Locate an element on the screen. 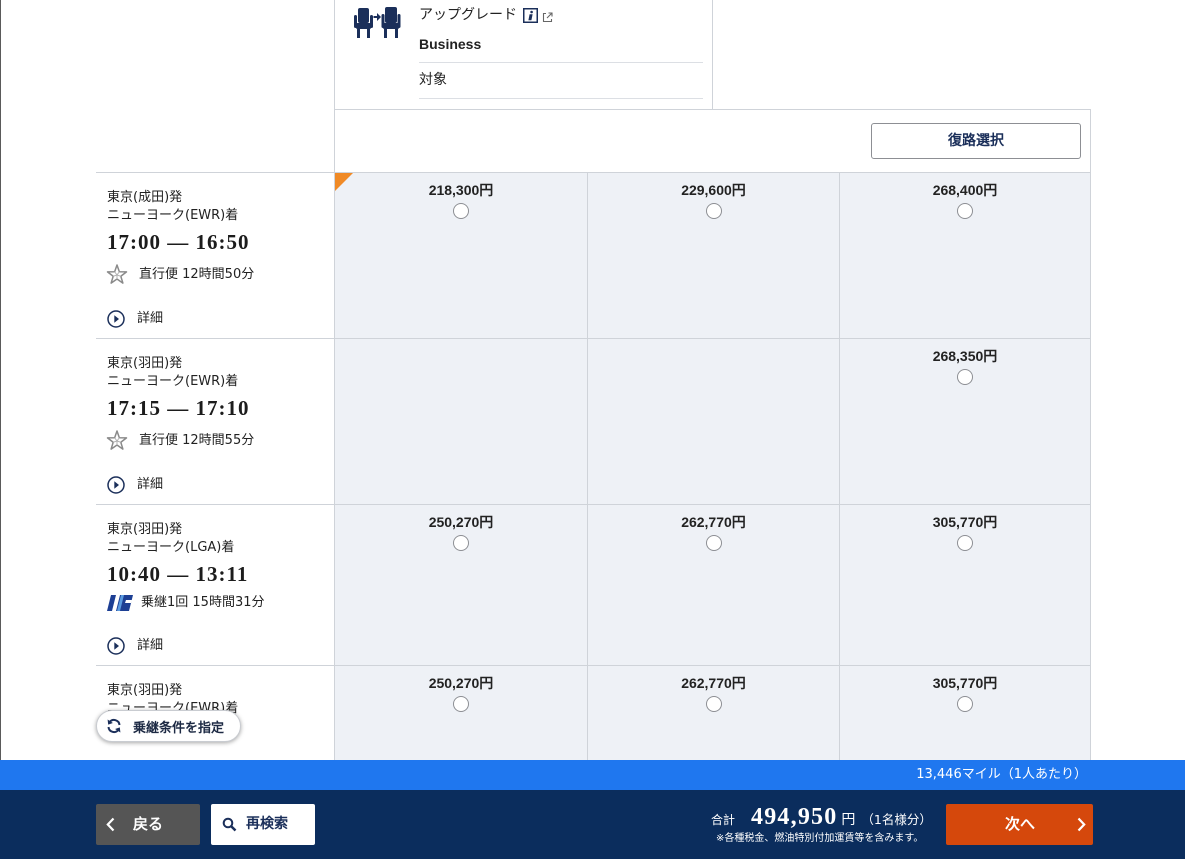 The image size is (1185, 859). connection-filter-label: 乗継条件を指定 is located at coordinates (179, 728).